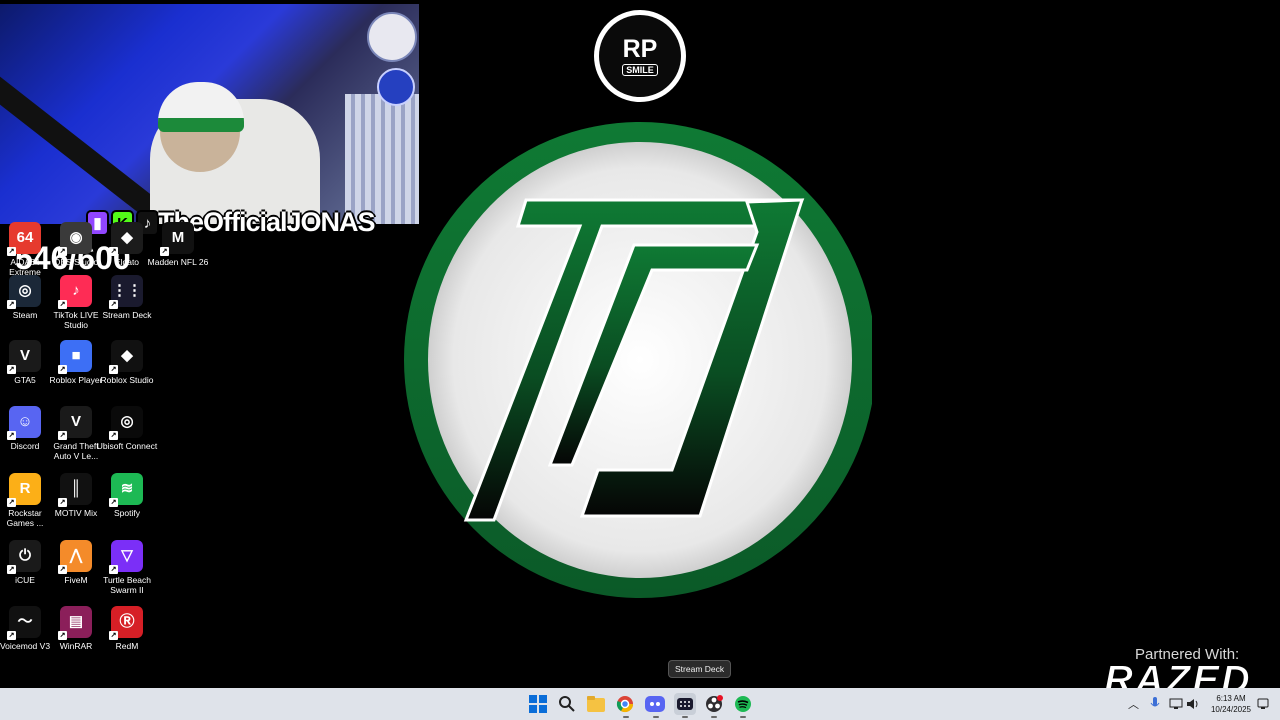  I want to click on discord-icon: ☺ ↗, so click(24, 423).